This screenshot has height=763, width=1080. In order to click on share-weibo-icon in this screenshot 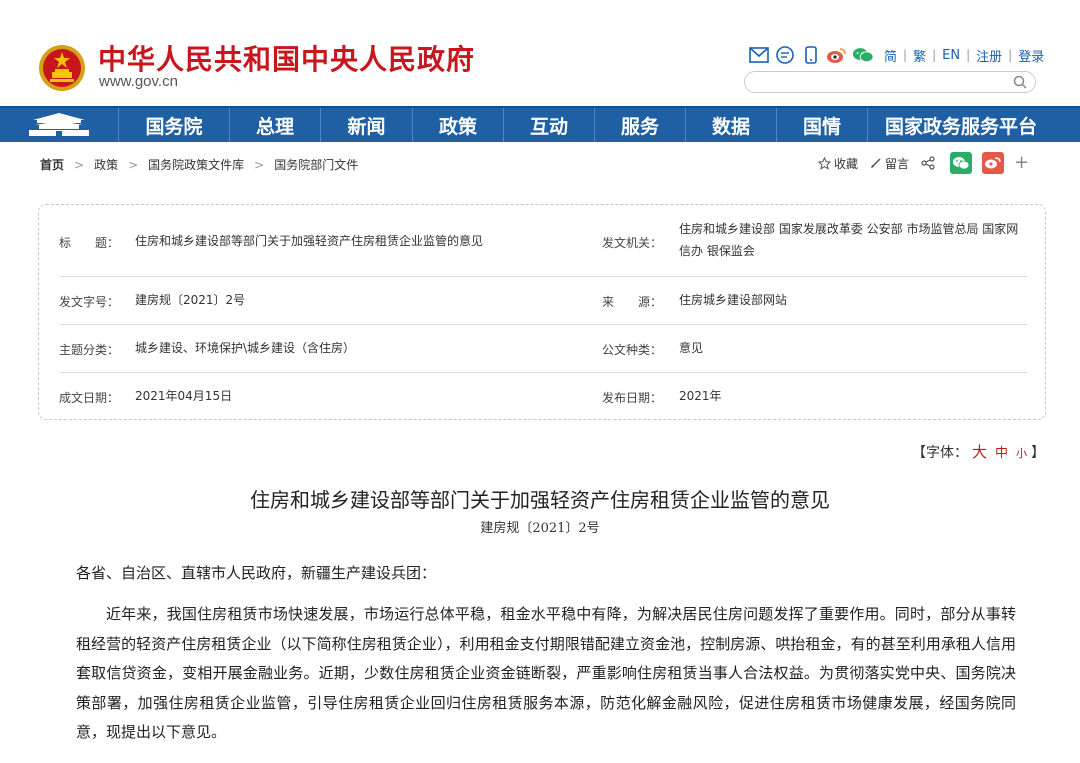, I will do `click(993, 163)`.